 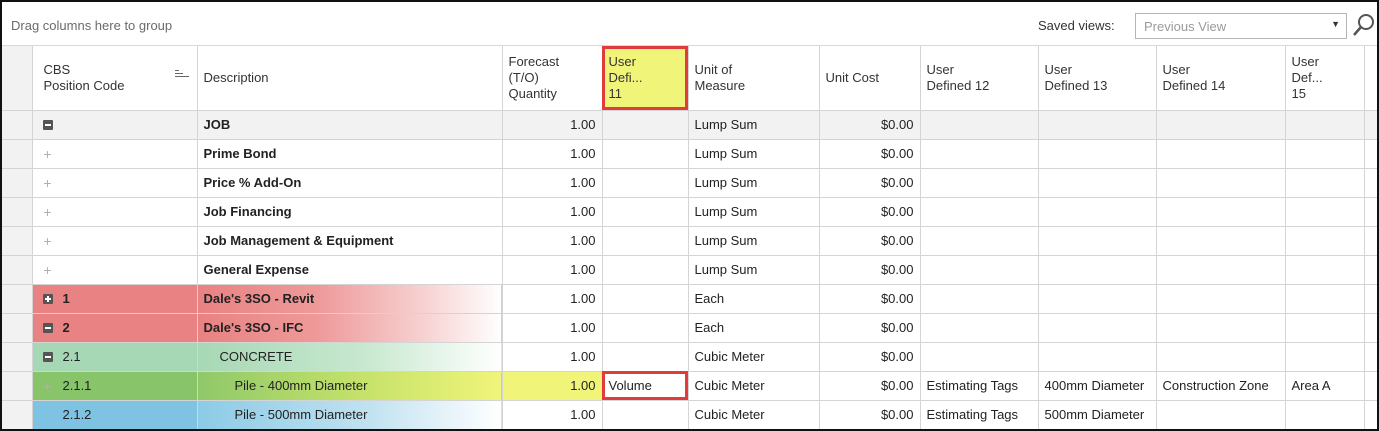 What do you see at coordinates (350, 386) in the screenshot?
I see `description-cell: Pile - 400mm Diameter` at bounding box center [350, 386].